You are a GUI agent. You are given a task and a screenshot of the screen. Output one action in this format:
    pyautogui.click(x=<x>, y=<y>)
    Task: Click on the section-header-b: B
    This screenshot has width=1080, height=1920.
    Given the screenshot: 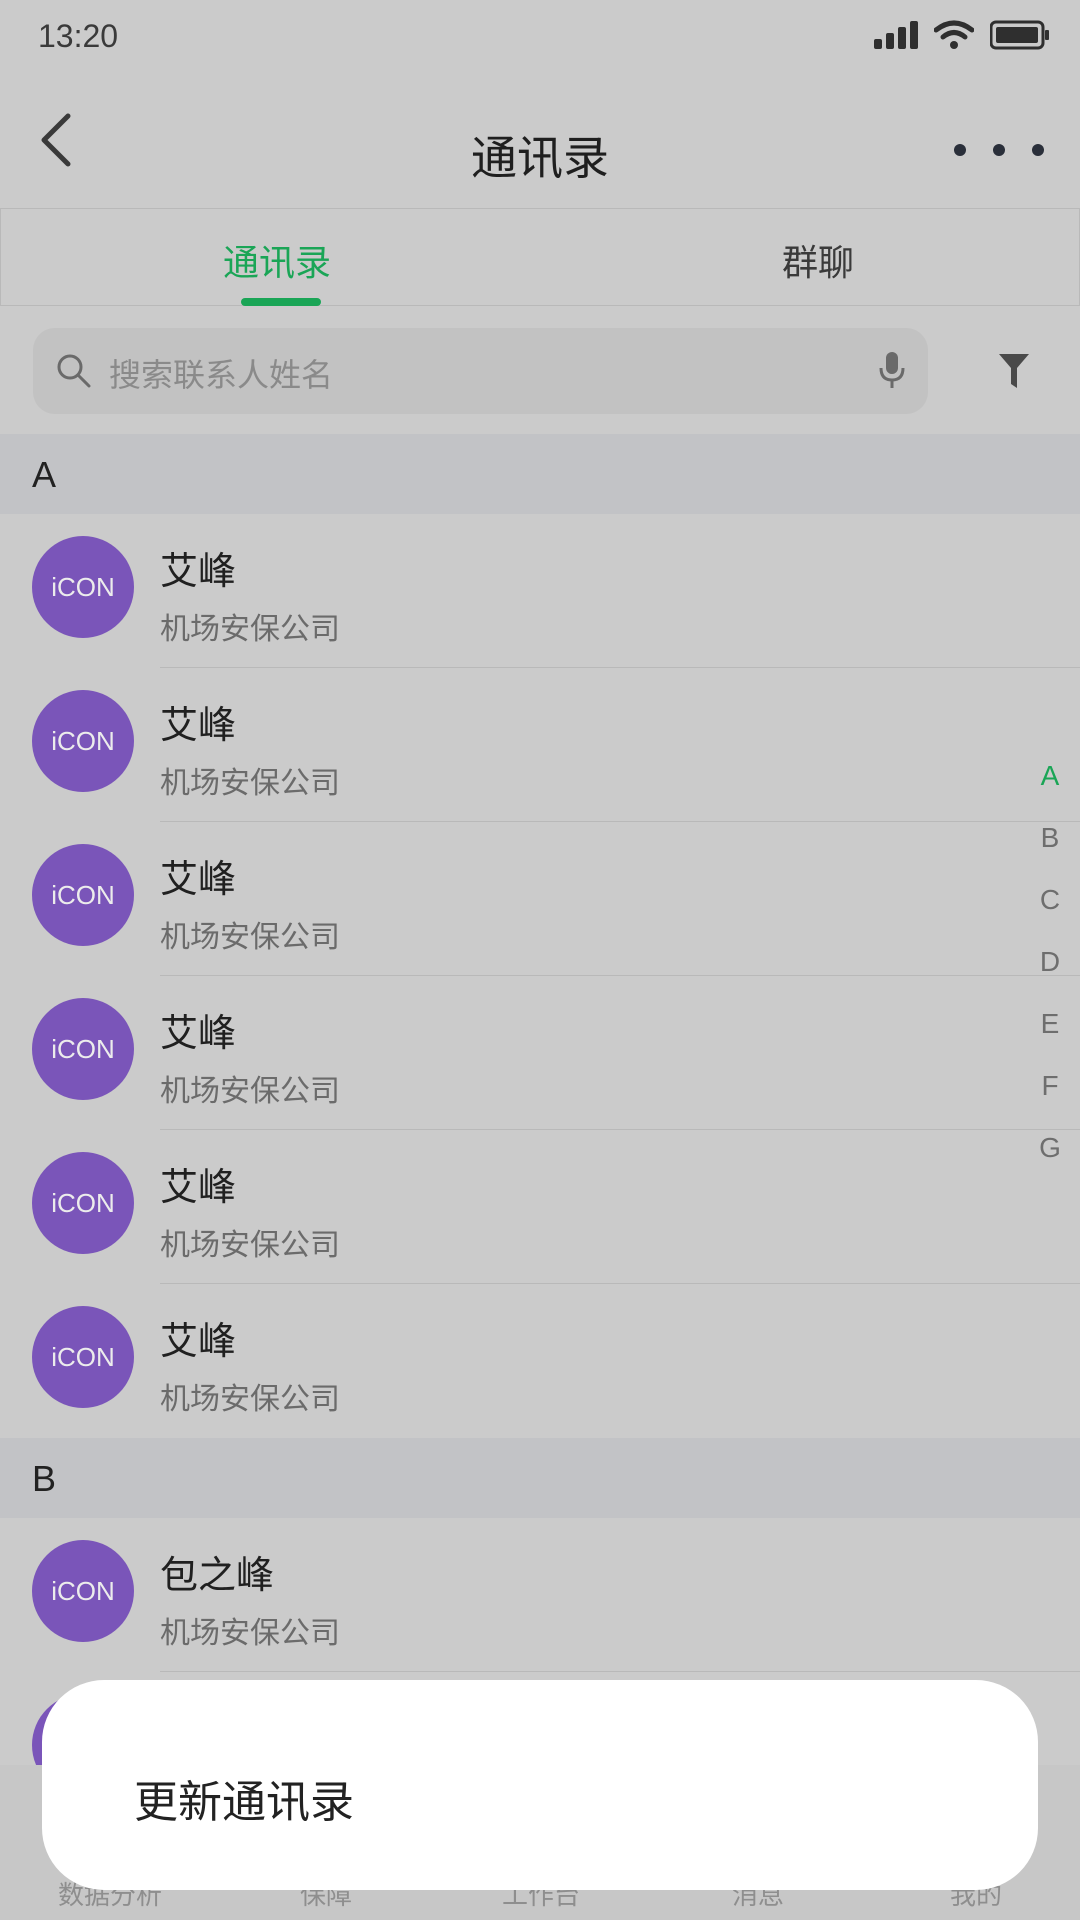 What is the action you would take?
    pyautogui.click(x=540, y=1478)
    